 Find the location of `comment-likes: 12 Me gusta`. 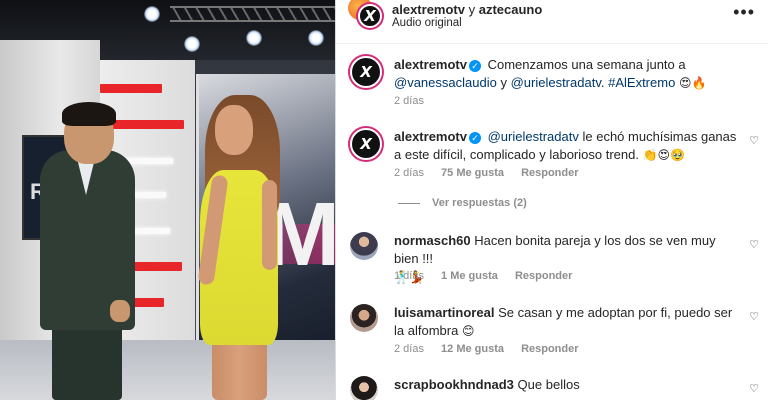

comment-likes: 12 Me gusta is located at coordinates (472, 349).